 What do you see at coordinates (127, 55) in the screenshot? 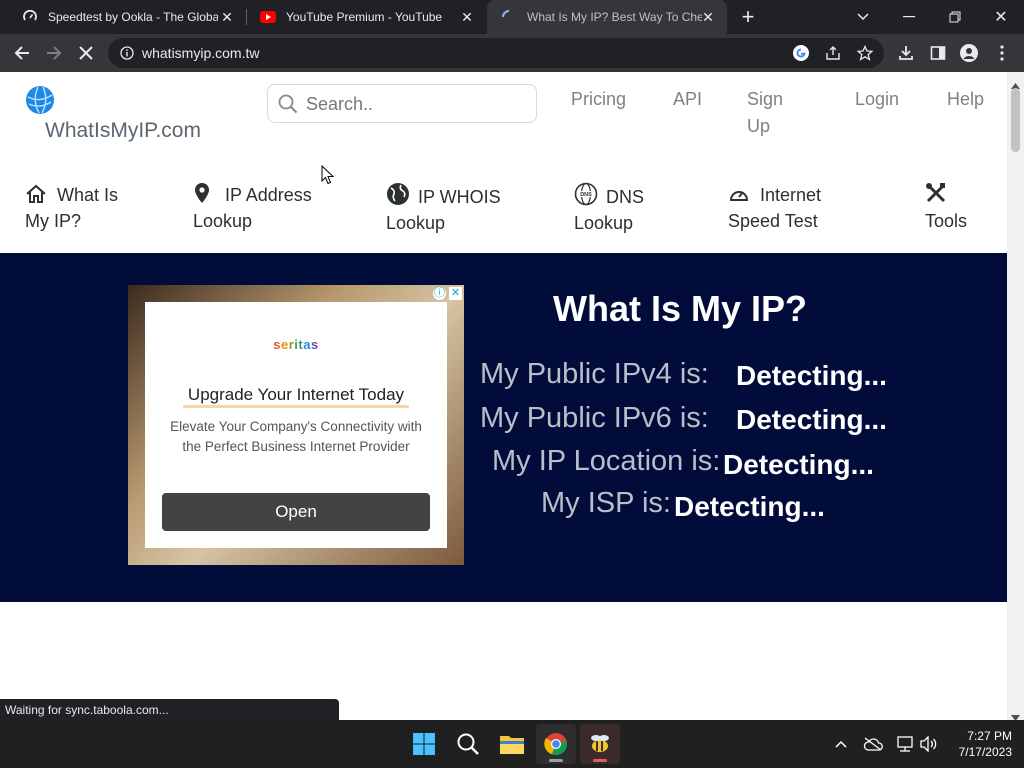
I see `site-info-icon` at bounding box center [127, 55].